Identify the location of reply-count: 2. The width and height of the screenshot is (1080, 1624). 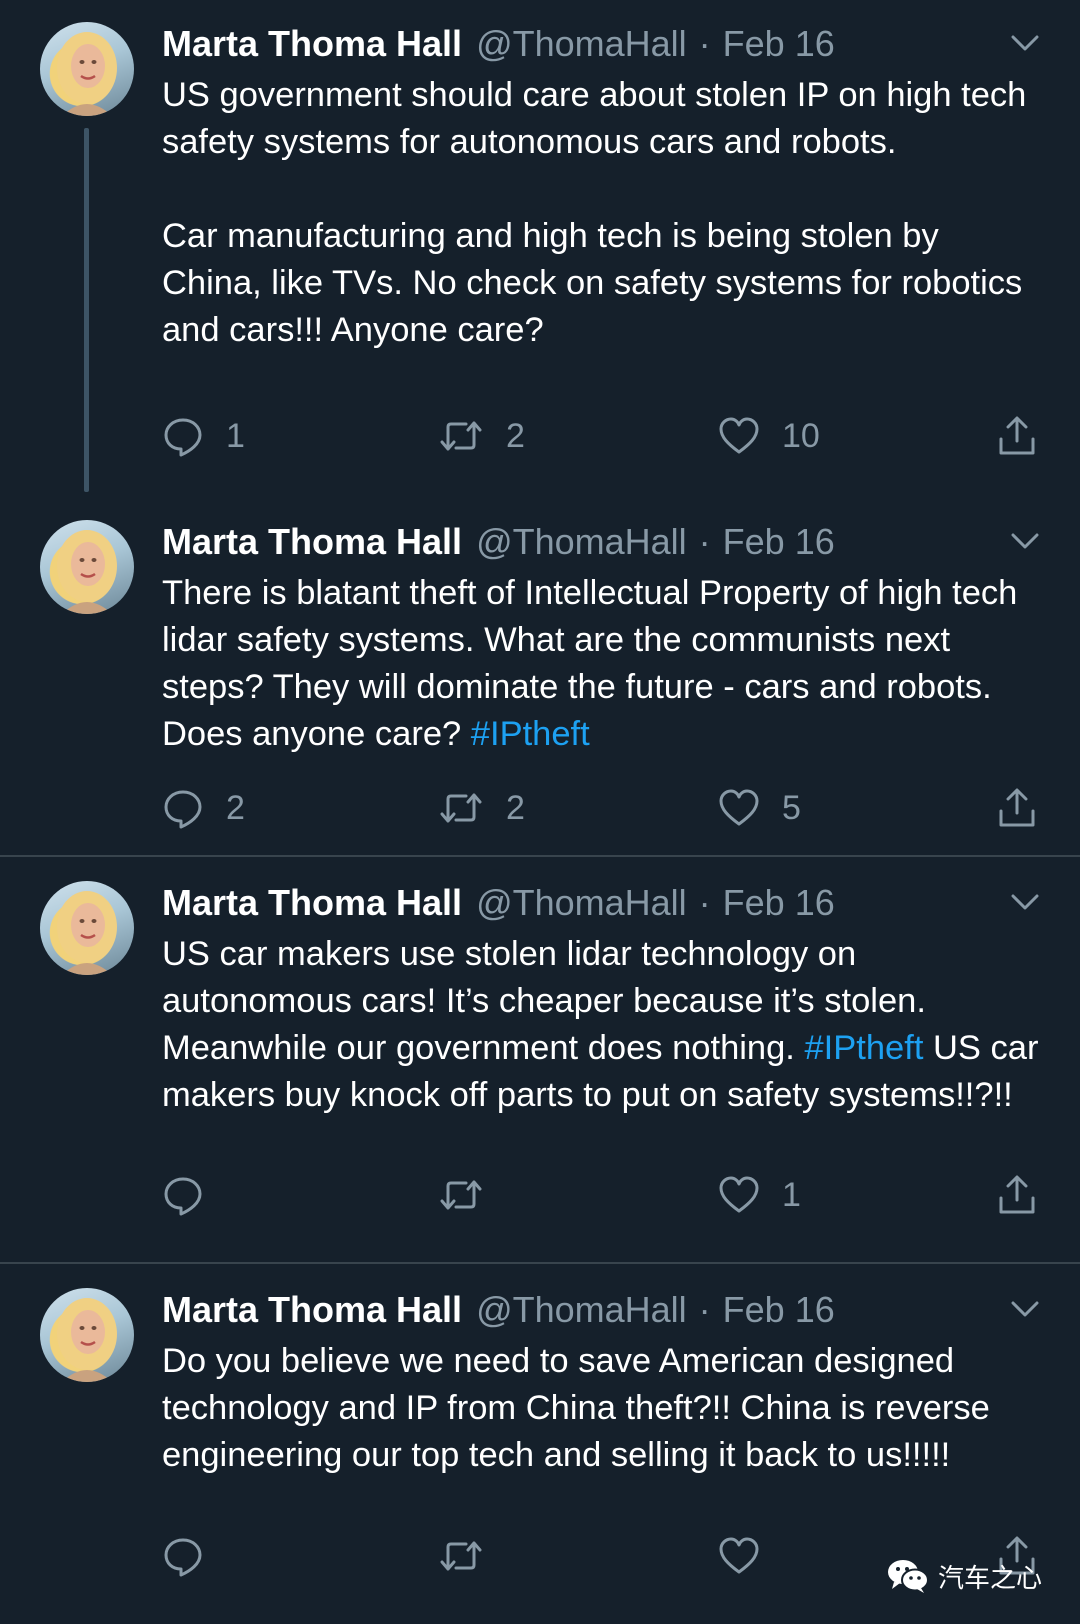
(235, 808).